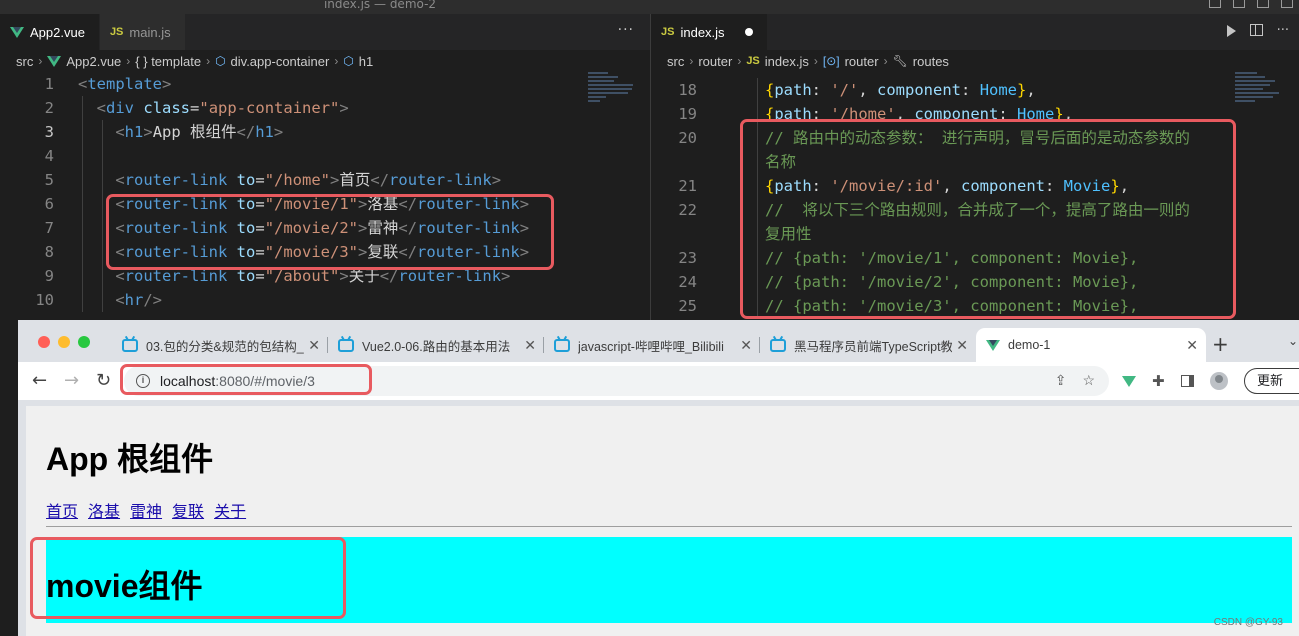 Image resolution: width=1299 pixels, height=636 pixels. I want to click on breadcrumb-item: h1, so click(366, 61).